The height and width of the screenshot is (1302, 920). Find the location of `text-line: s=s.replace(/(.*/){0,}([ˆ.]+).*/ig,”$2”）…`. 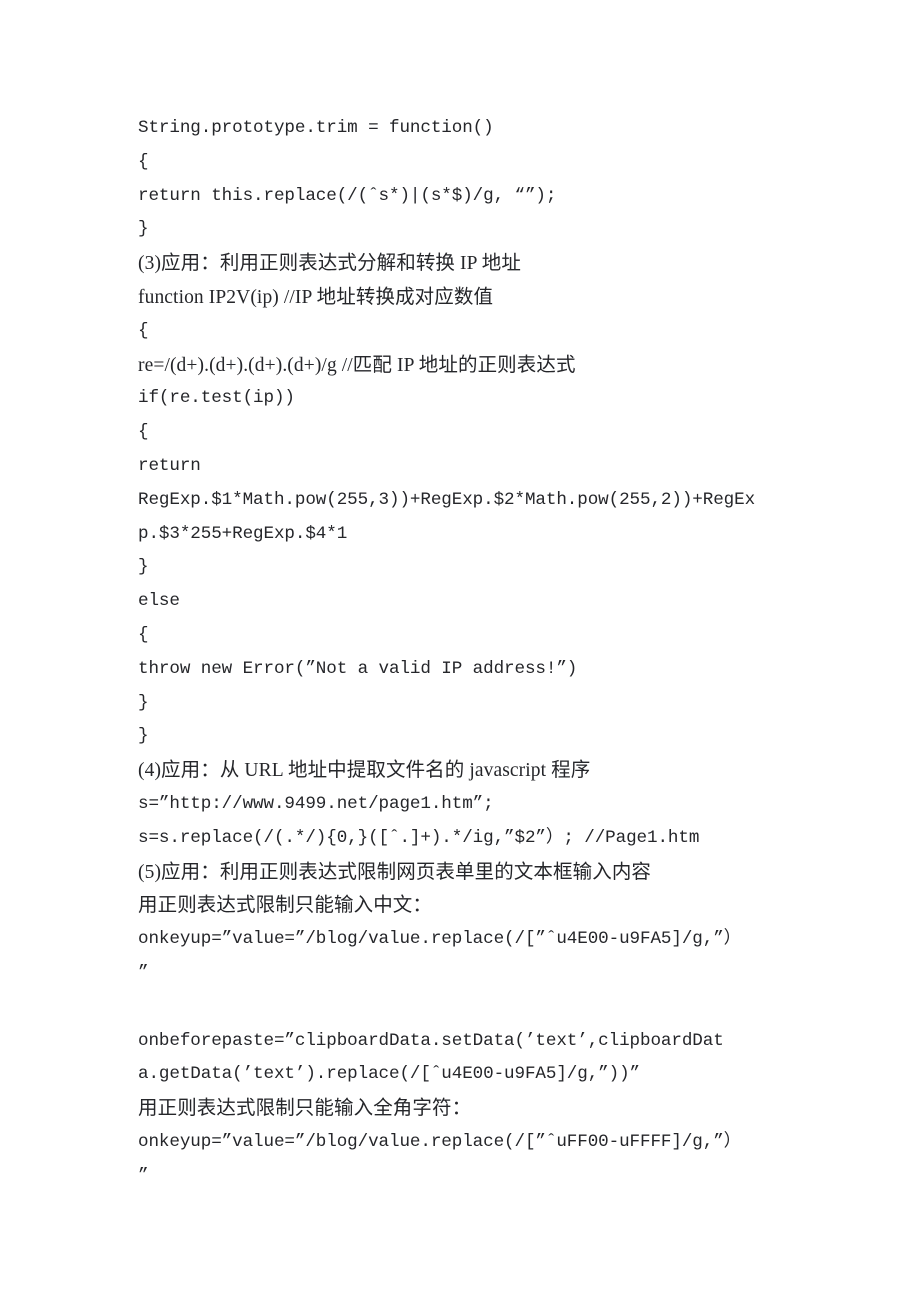

text-line: s=s.replace(/(.*/){0,}([ˆ.]+).*/ig,”$2”）… is located at coordinates (419, 837).